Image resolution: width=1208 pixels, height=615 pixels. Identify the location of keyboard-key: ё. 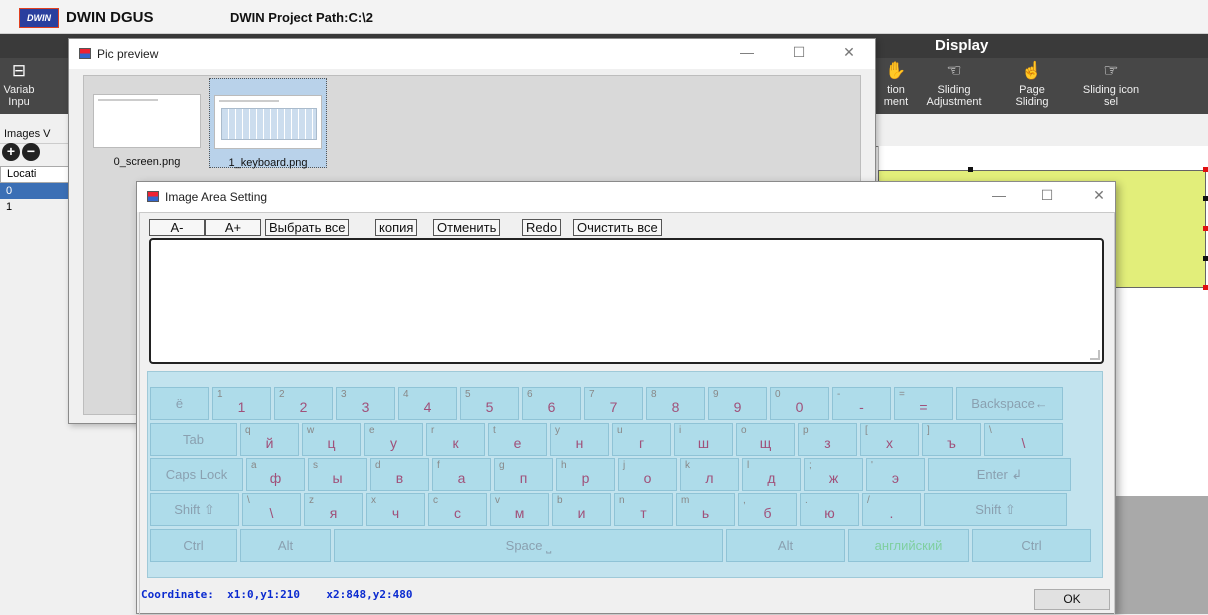
(179, 403).